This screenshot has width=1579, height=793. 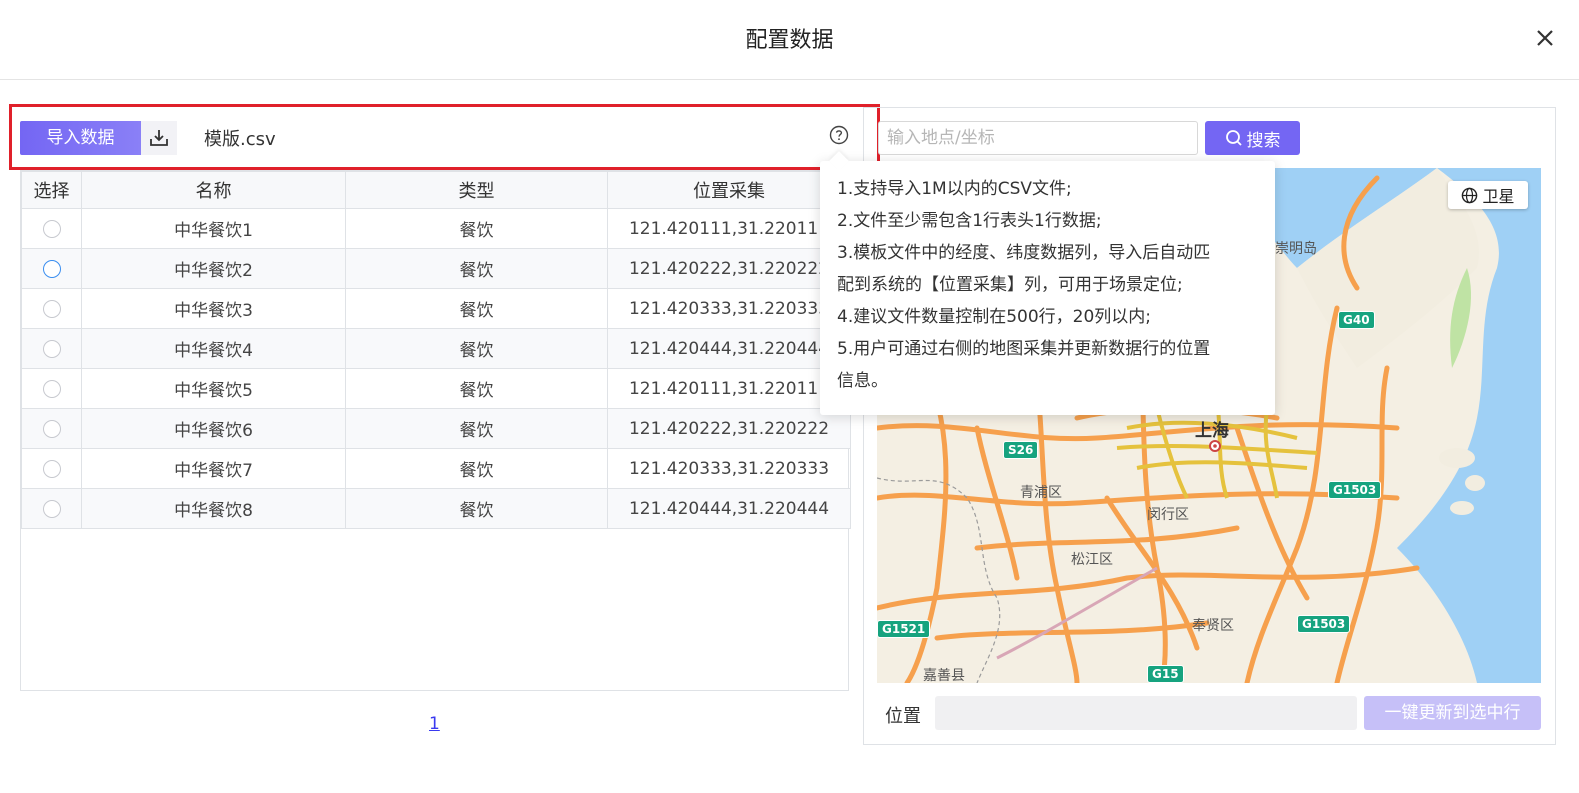 I want to click on table-row: 中华餐饮6 餐饮 121.420222,31.220222, so click(x=436, y=428).